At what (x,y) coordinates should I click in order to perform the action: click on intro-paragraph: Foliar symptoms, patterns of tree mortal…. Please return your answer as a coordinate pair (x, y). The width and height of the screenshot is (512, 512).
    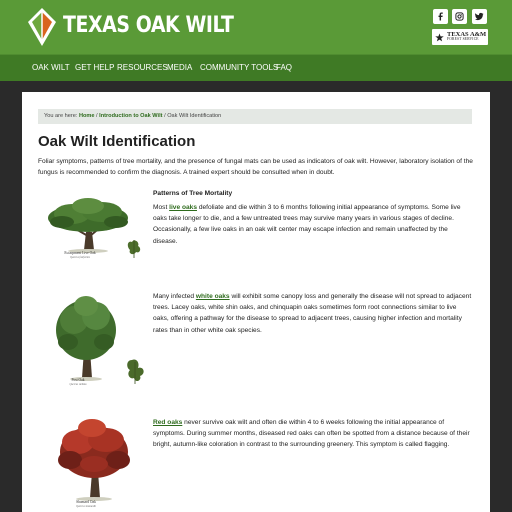
    Looking at the image, I should click on (255, 167).